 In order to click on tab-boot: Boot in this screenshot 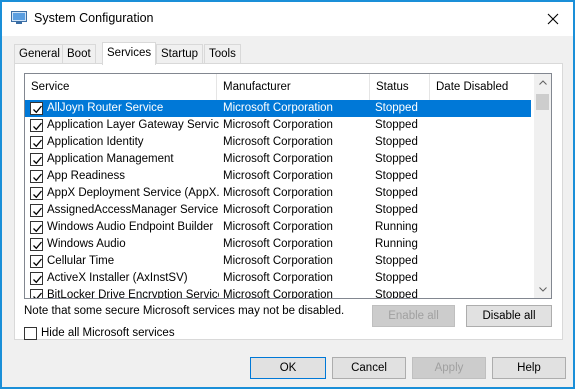, I will do `click(79, 54)`.